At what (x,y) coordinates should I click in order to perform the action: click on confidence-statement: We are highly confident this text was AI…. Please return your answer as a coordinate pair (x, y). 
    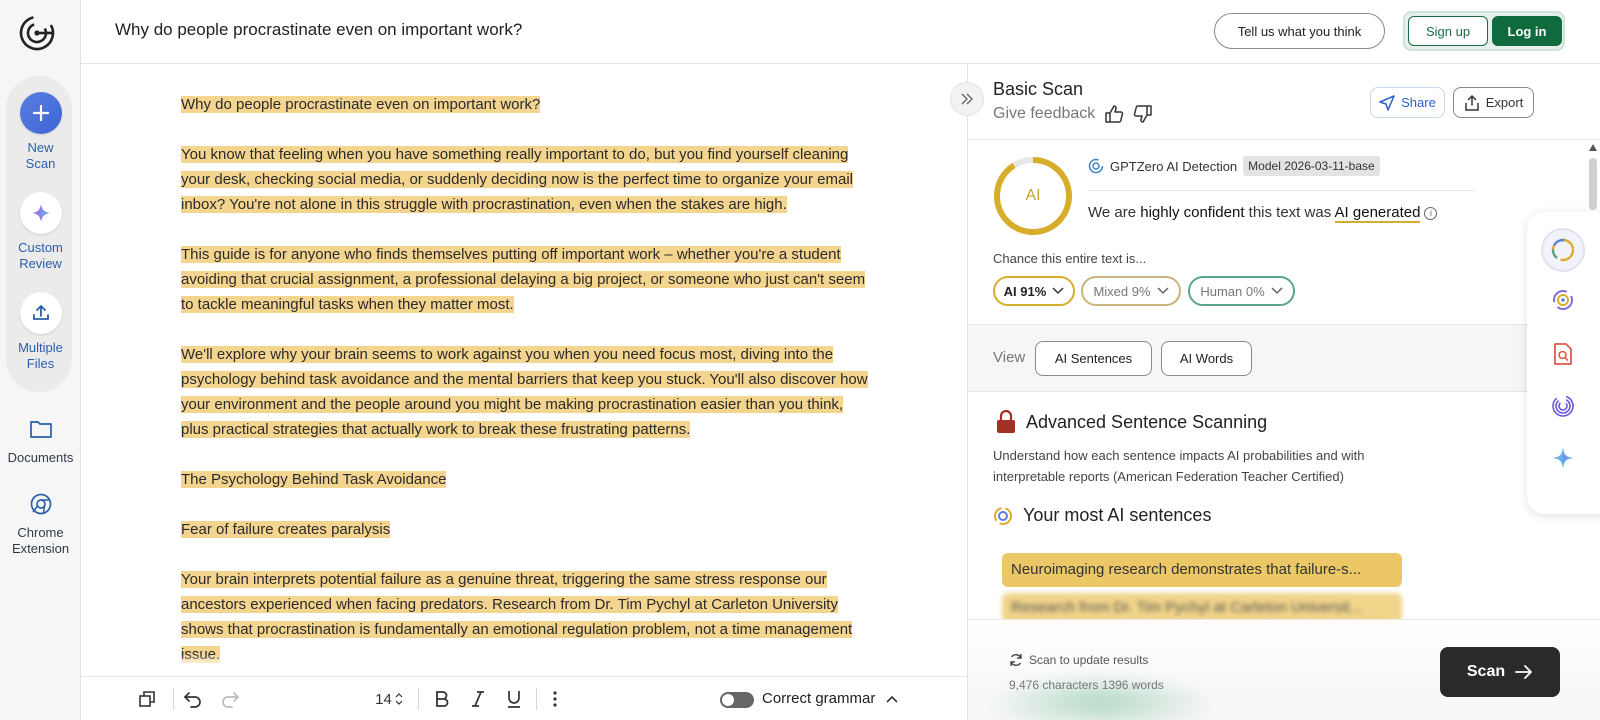
    Looking at the image, I should click on (1263, 213).